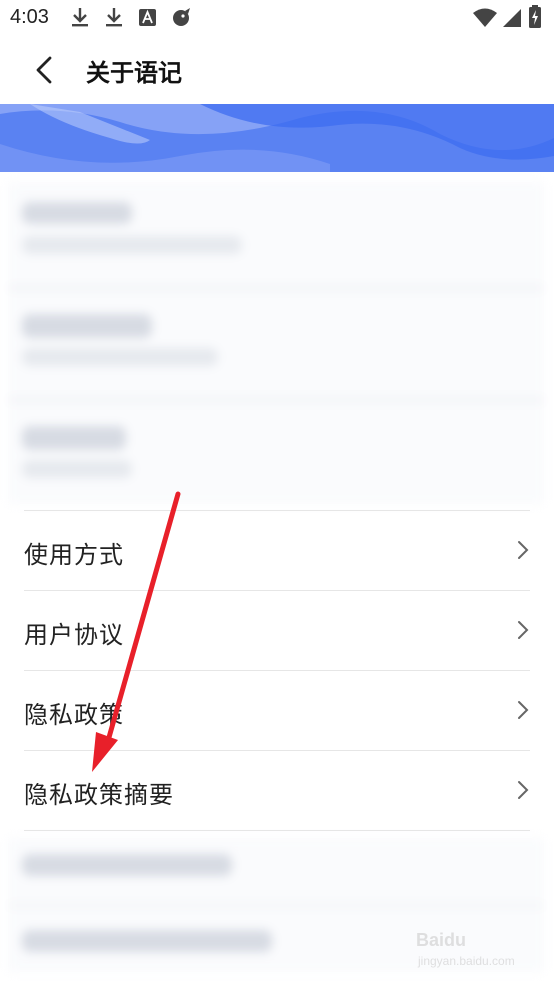  Describe the element at coordinates (277, 550) in the screenshot. I see `menu-item-usage: 使用方式` at that location.